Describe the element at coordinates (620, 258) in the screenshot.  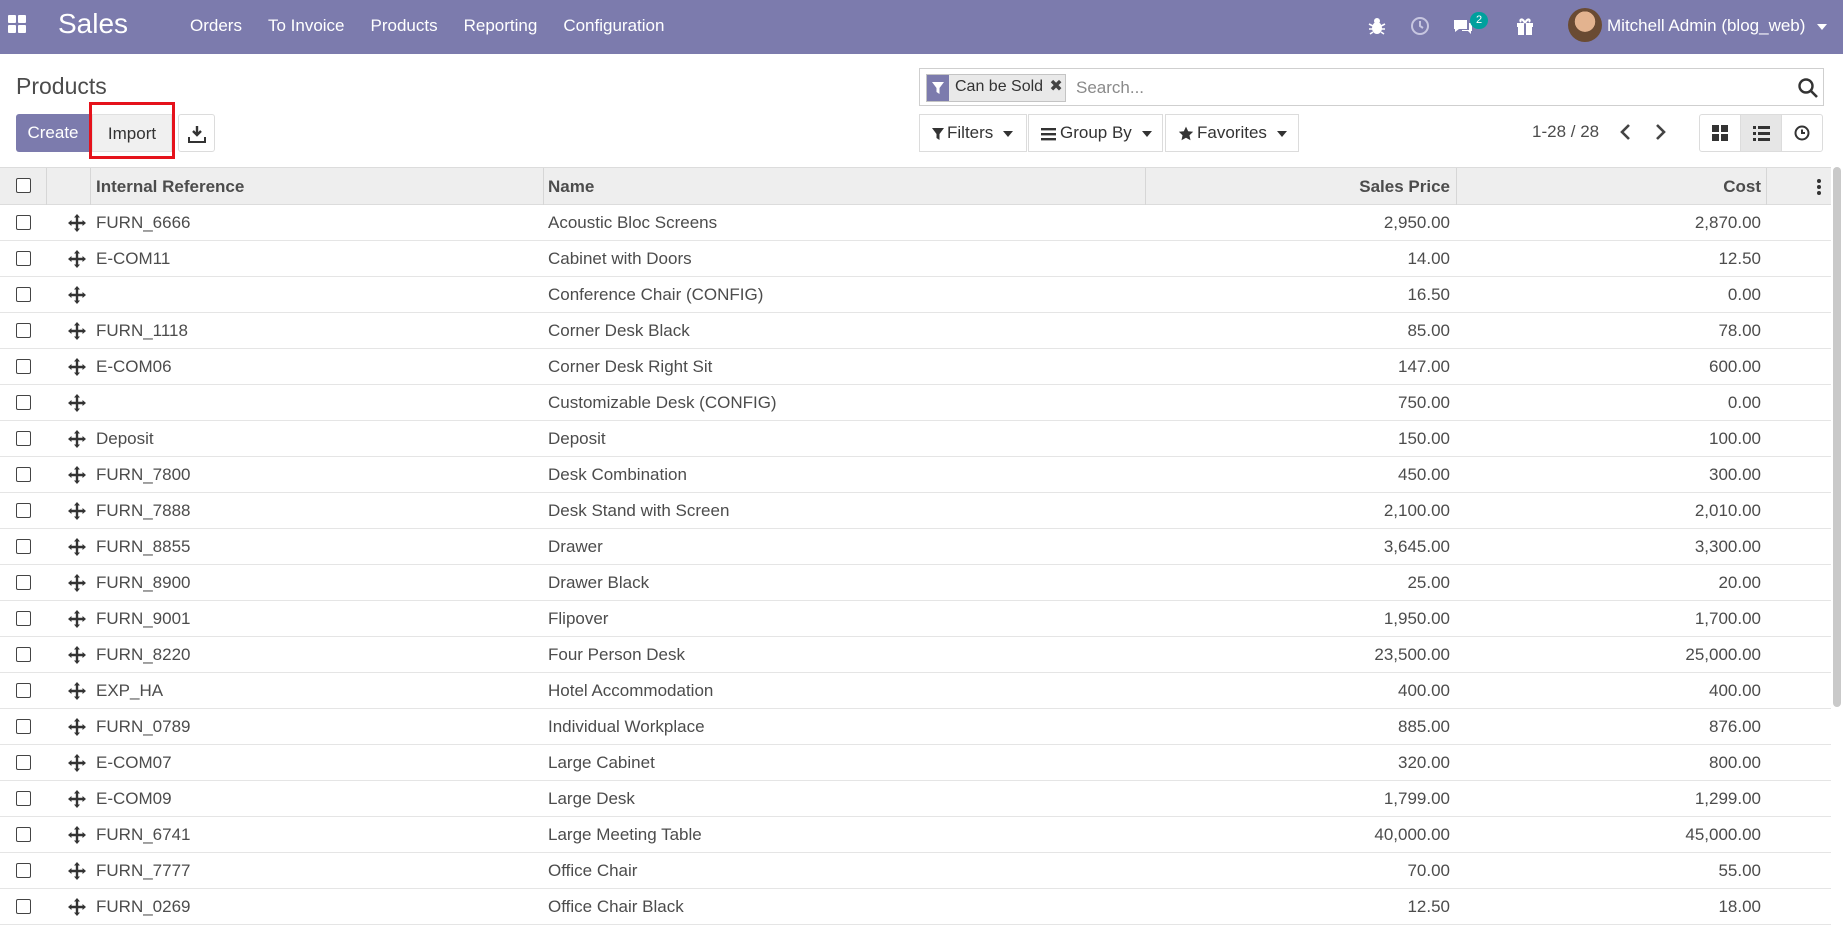
I see `cell-name: Cabinet with Doors` at that location.